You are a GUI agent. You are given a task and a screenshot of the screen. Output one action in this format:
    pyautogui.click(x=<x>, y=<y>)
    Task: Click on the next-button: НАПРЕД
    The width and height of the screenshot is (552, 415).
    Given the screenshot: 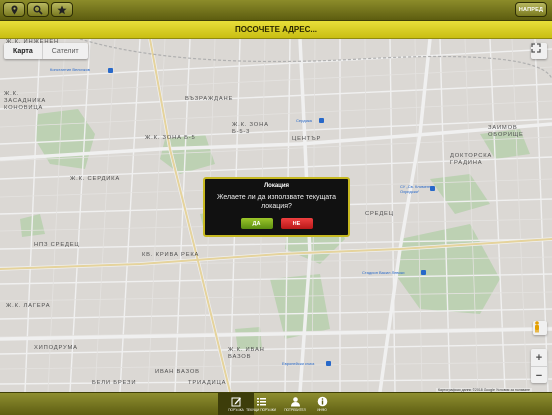 What is the action you would take?
    pyautogui.click(x=531, y=9)
    